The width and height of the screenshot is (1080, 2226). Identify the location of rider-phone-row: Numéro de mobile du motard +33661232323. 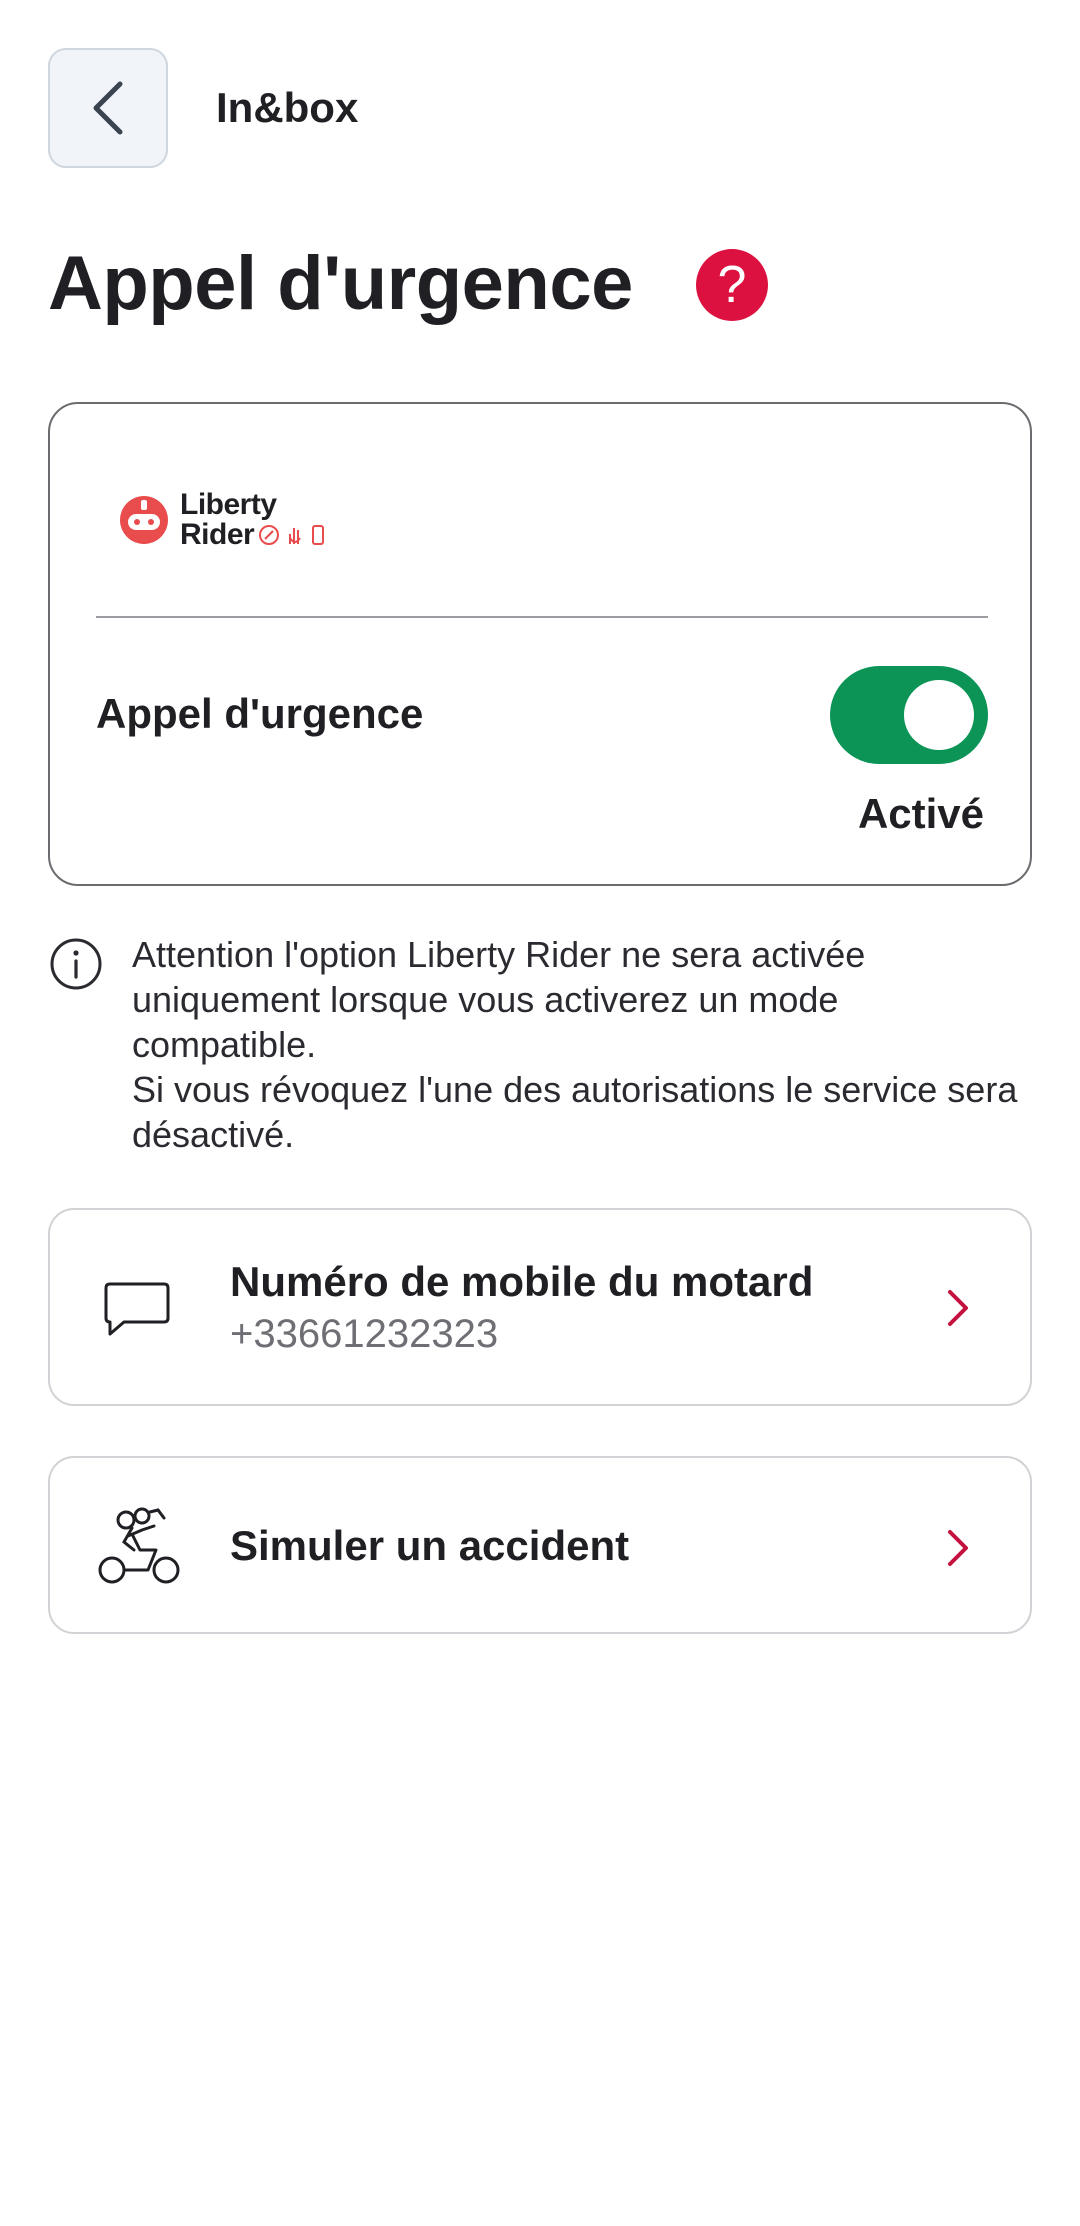
(540, 1307).